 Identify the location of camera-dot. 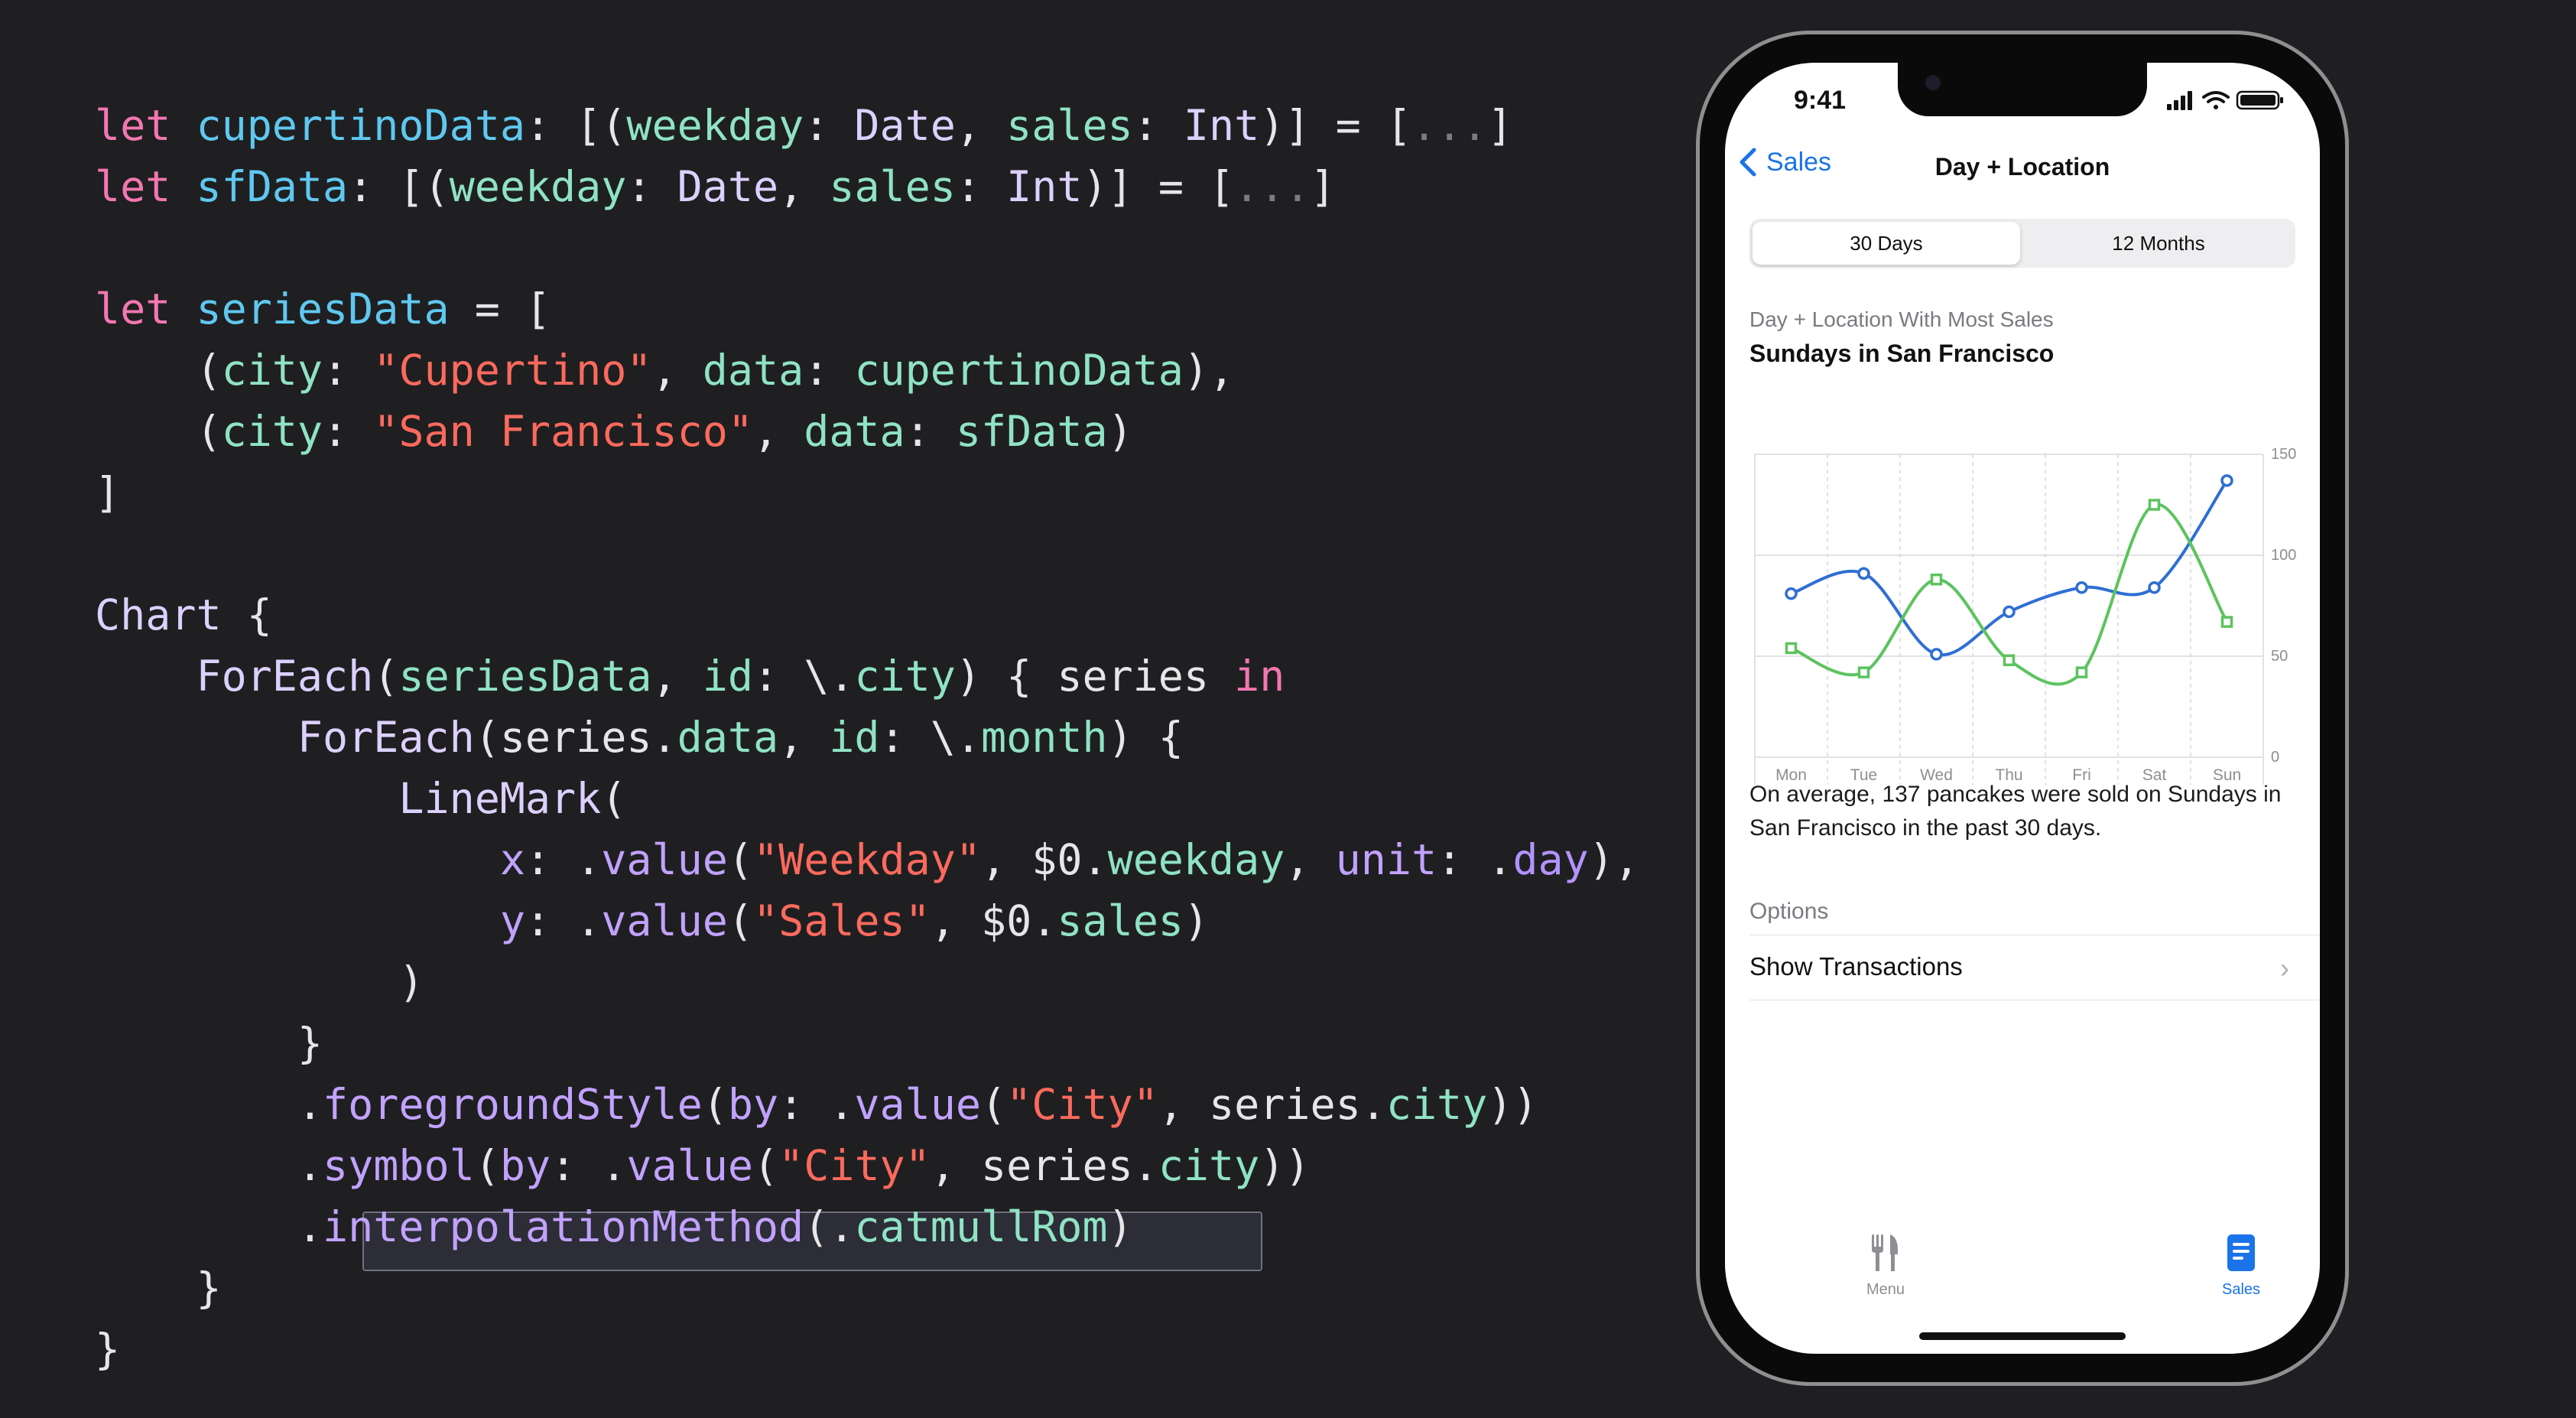
(1933, 82).